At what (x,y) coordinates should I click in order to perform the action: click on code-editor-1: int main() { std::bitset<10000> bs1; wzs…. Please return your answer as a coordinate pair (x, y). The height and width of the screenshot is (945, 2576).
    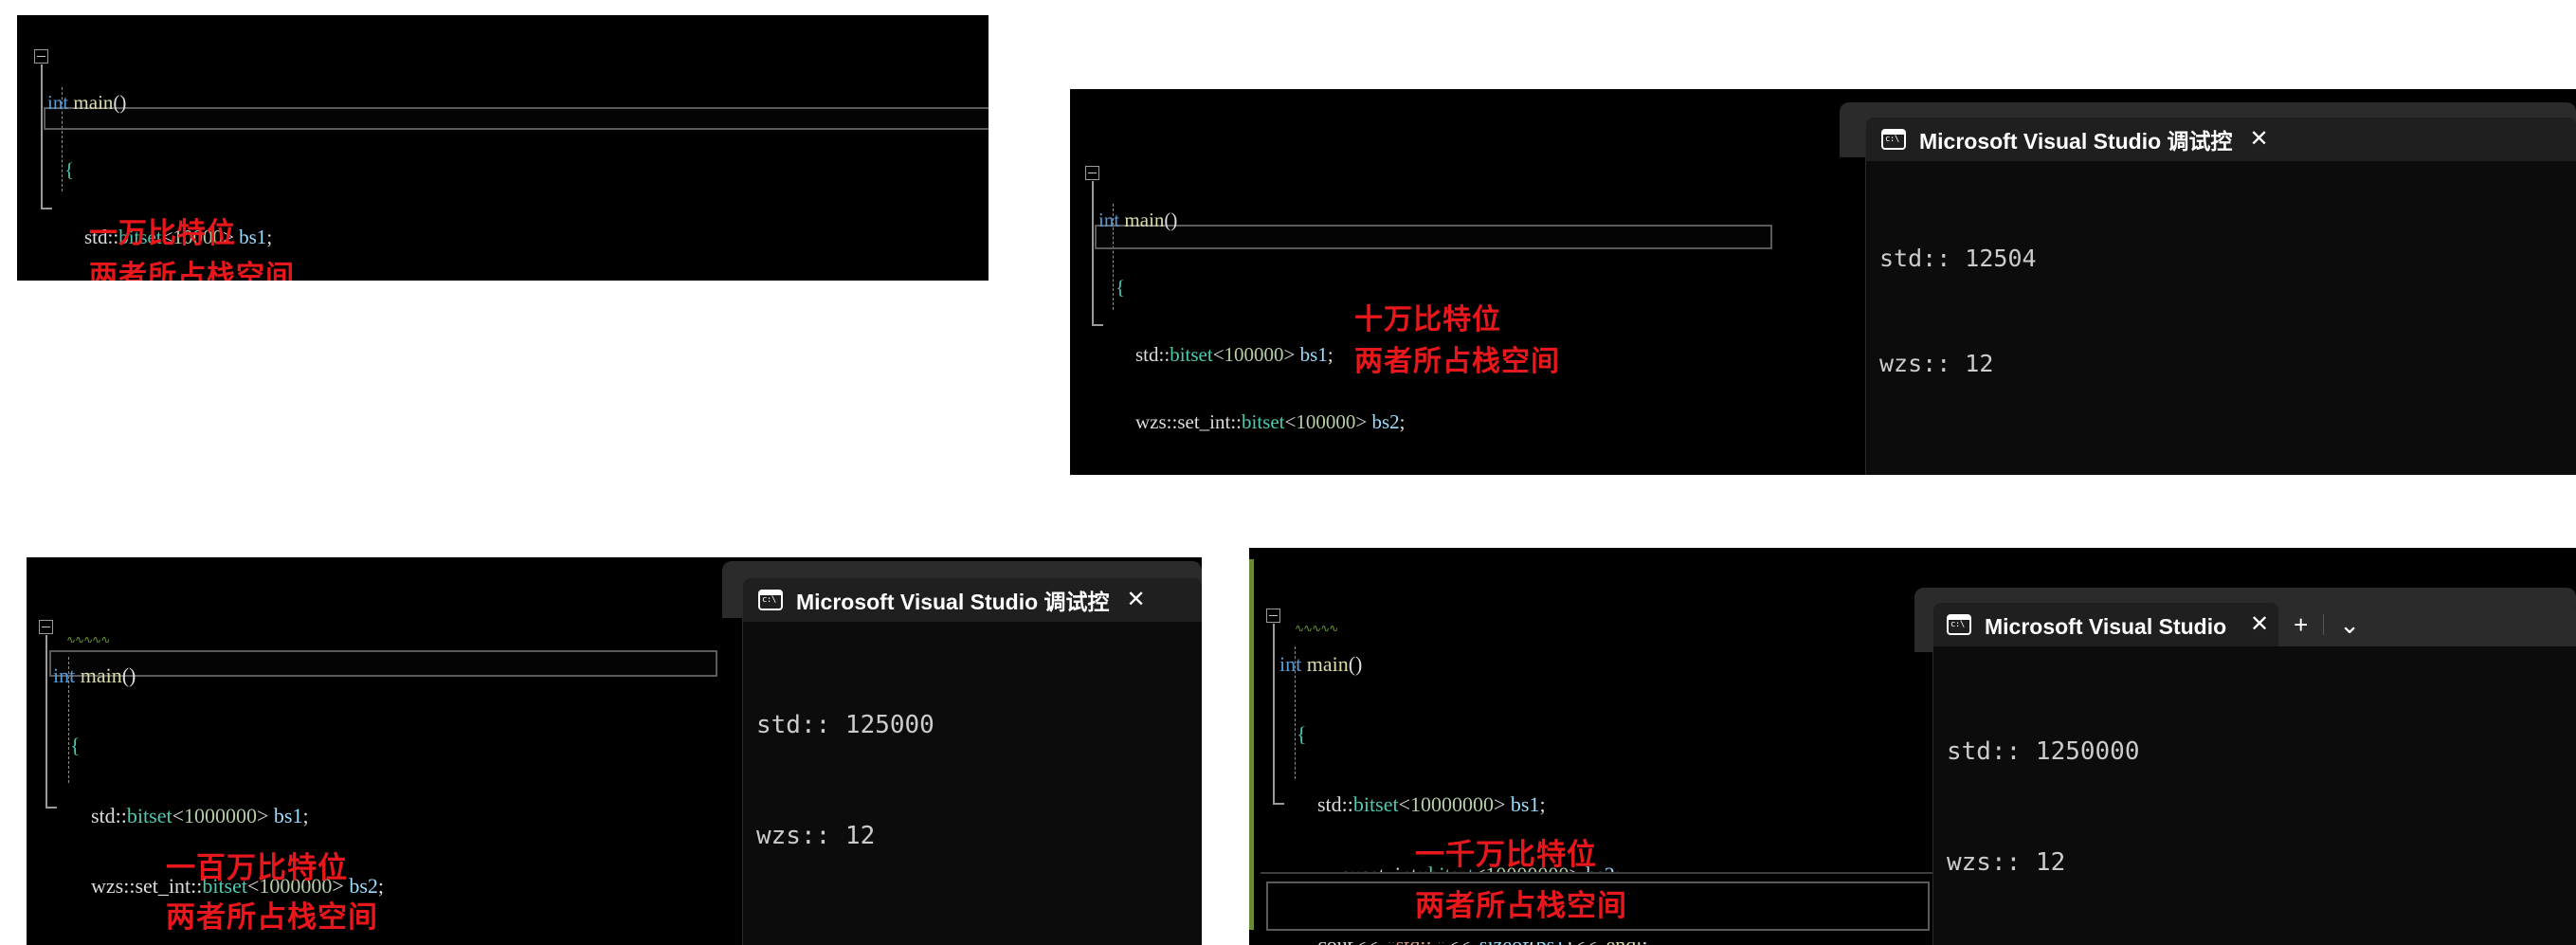
    Looking at the image, I should click on (503, 148).